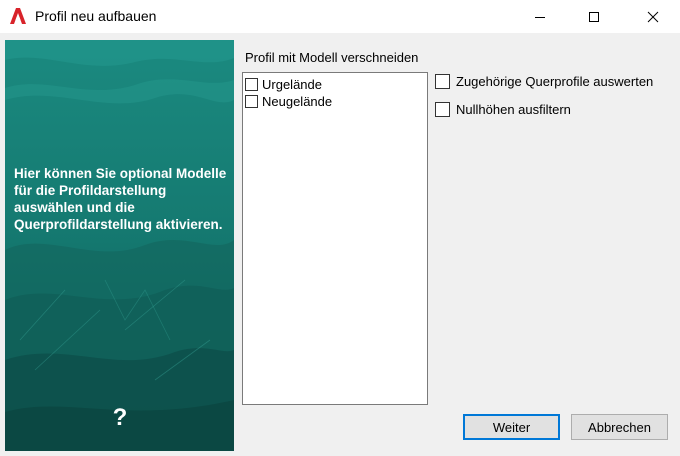  What do you see at coordinates (96, 16) in the screenshot?
I see `window-title: Profil neu aufbauen` at bounding box center [96, 16].